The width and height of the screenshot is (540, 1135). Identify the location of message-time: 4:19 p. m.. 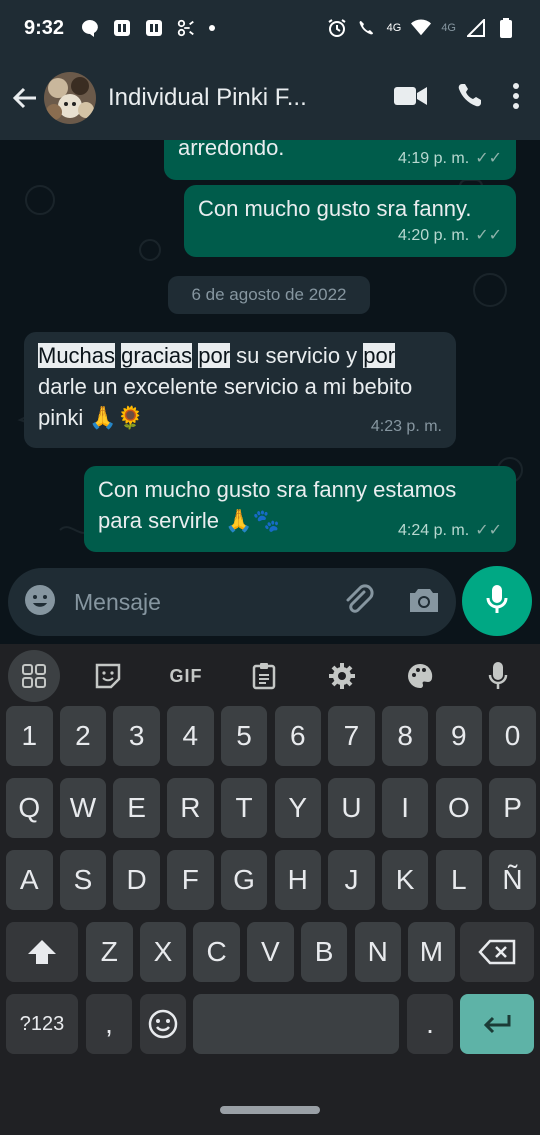
(434, 158).